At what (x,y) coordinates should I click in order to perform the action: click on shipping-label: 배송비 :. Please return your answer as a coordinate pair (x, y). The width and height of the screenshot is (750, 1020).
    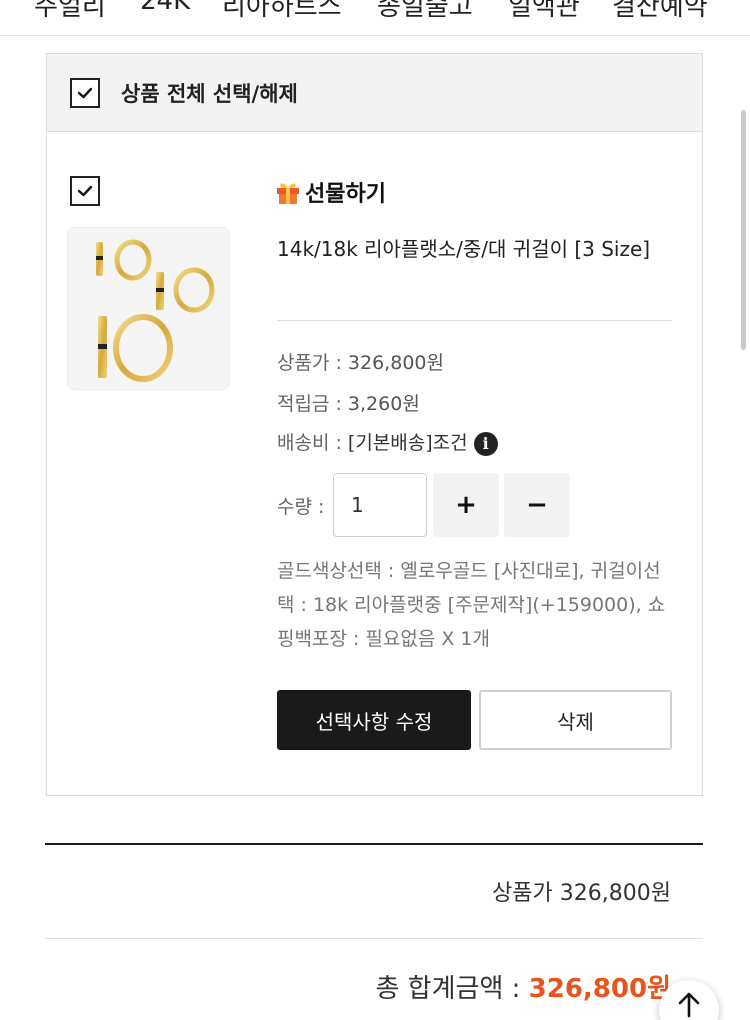
    Looking at the image, I should click on (312, 443).